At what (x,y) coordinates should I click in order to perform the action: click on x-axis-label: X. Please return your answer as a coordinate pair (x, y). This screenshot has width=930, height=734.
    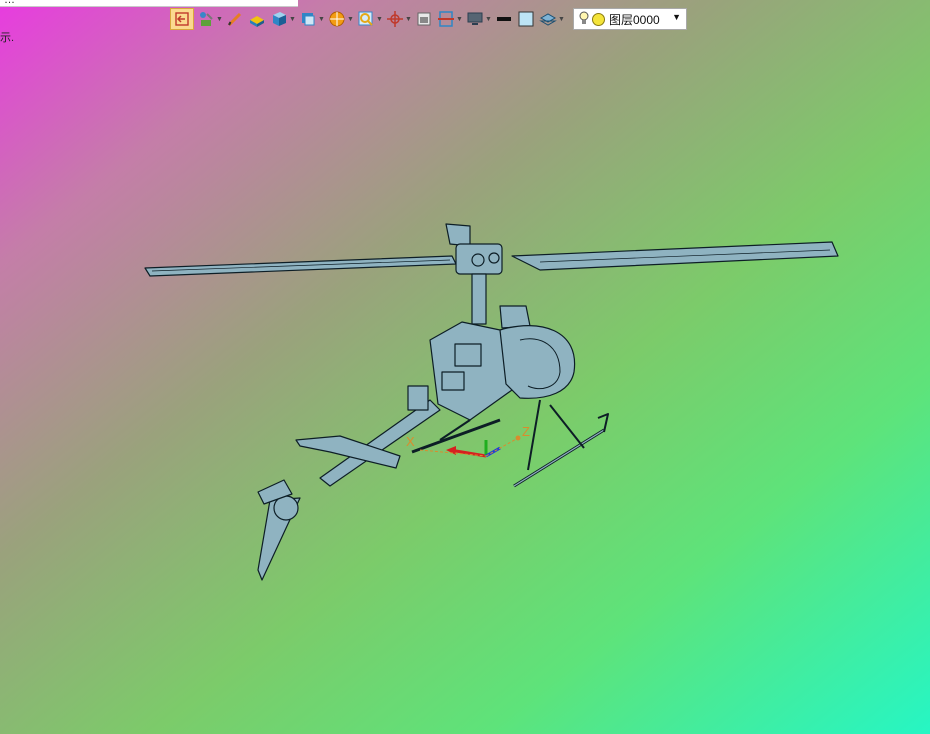
    Looking at the image, I should click on (410, 441).